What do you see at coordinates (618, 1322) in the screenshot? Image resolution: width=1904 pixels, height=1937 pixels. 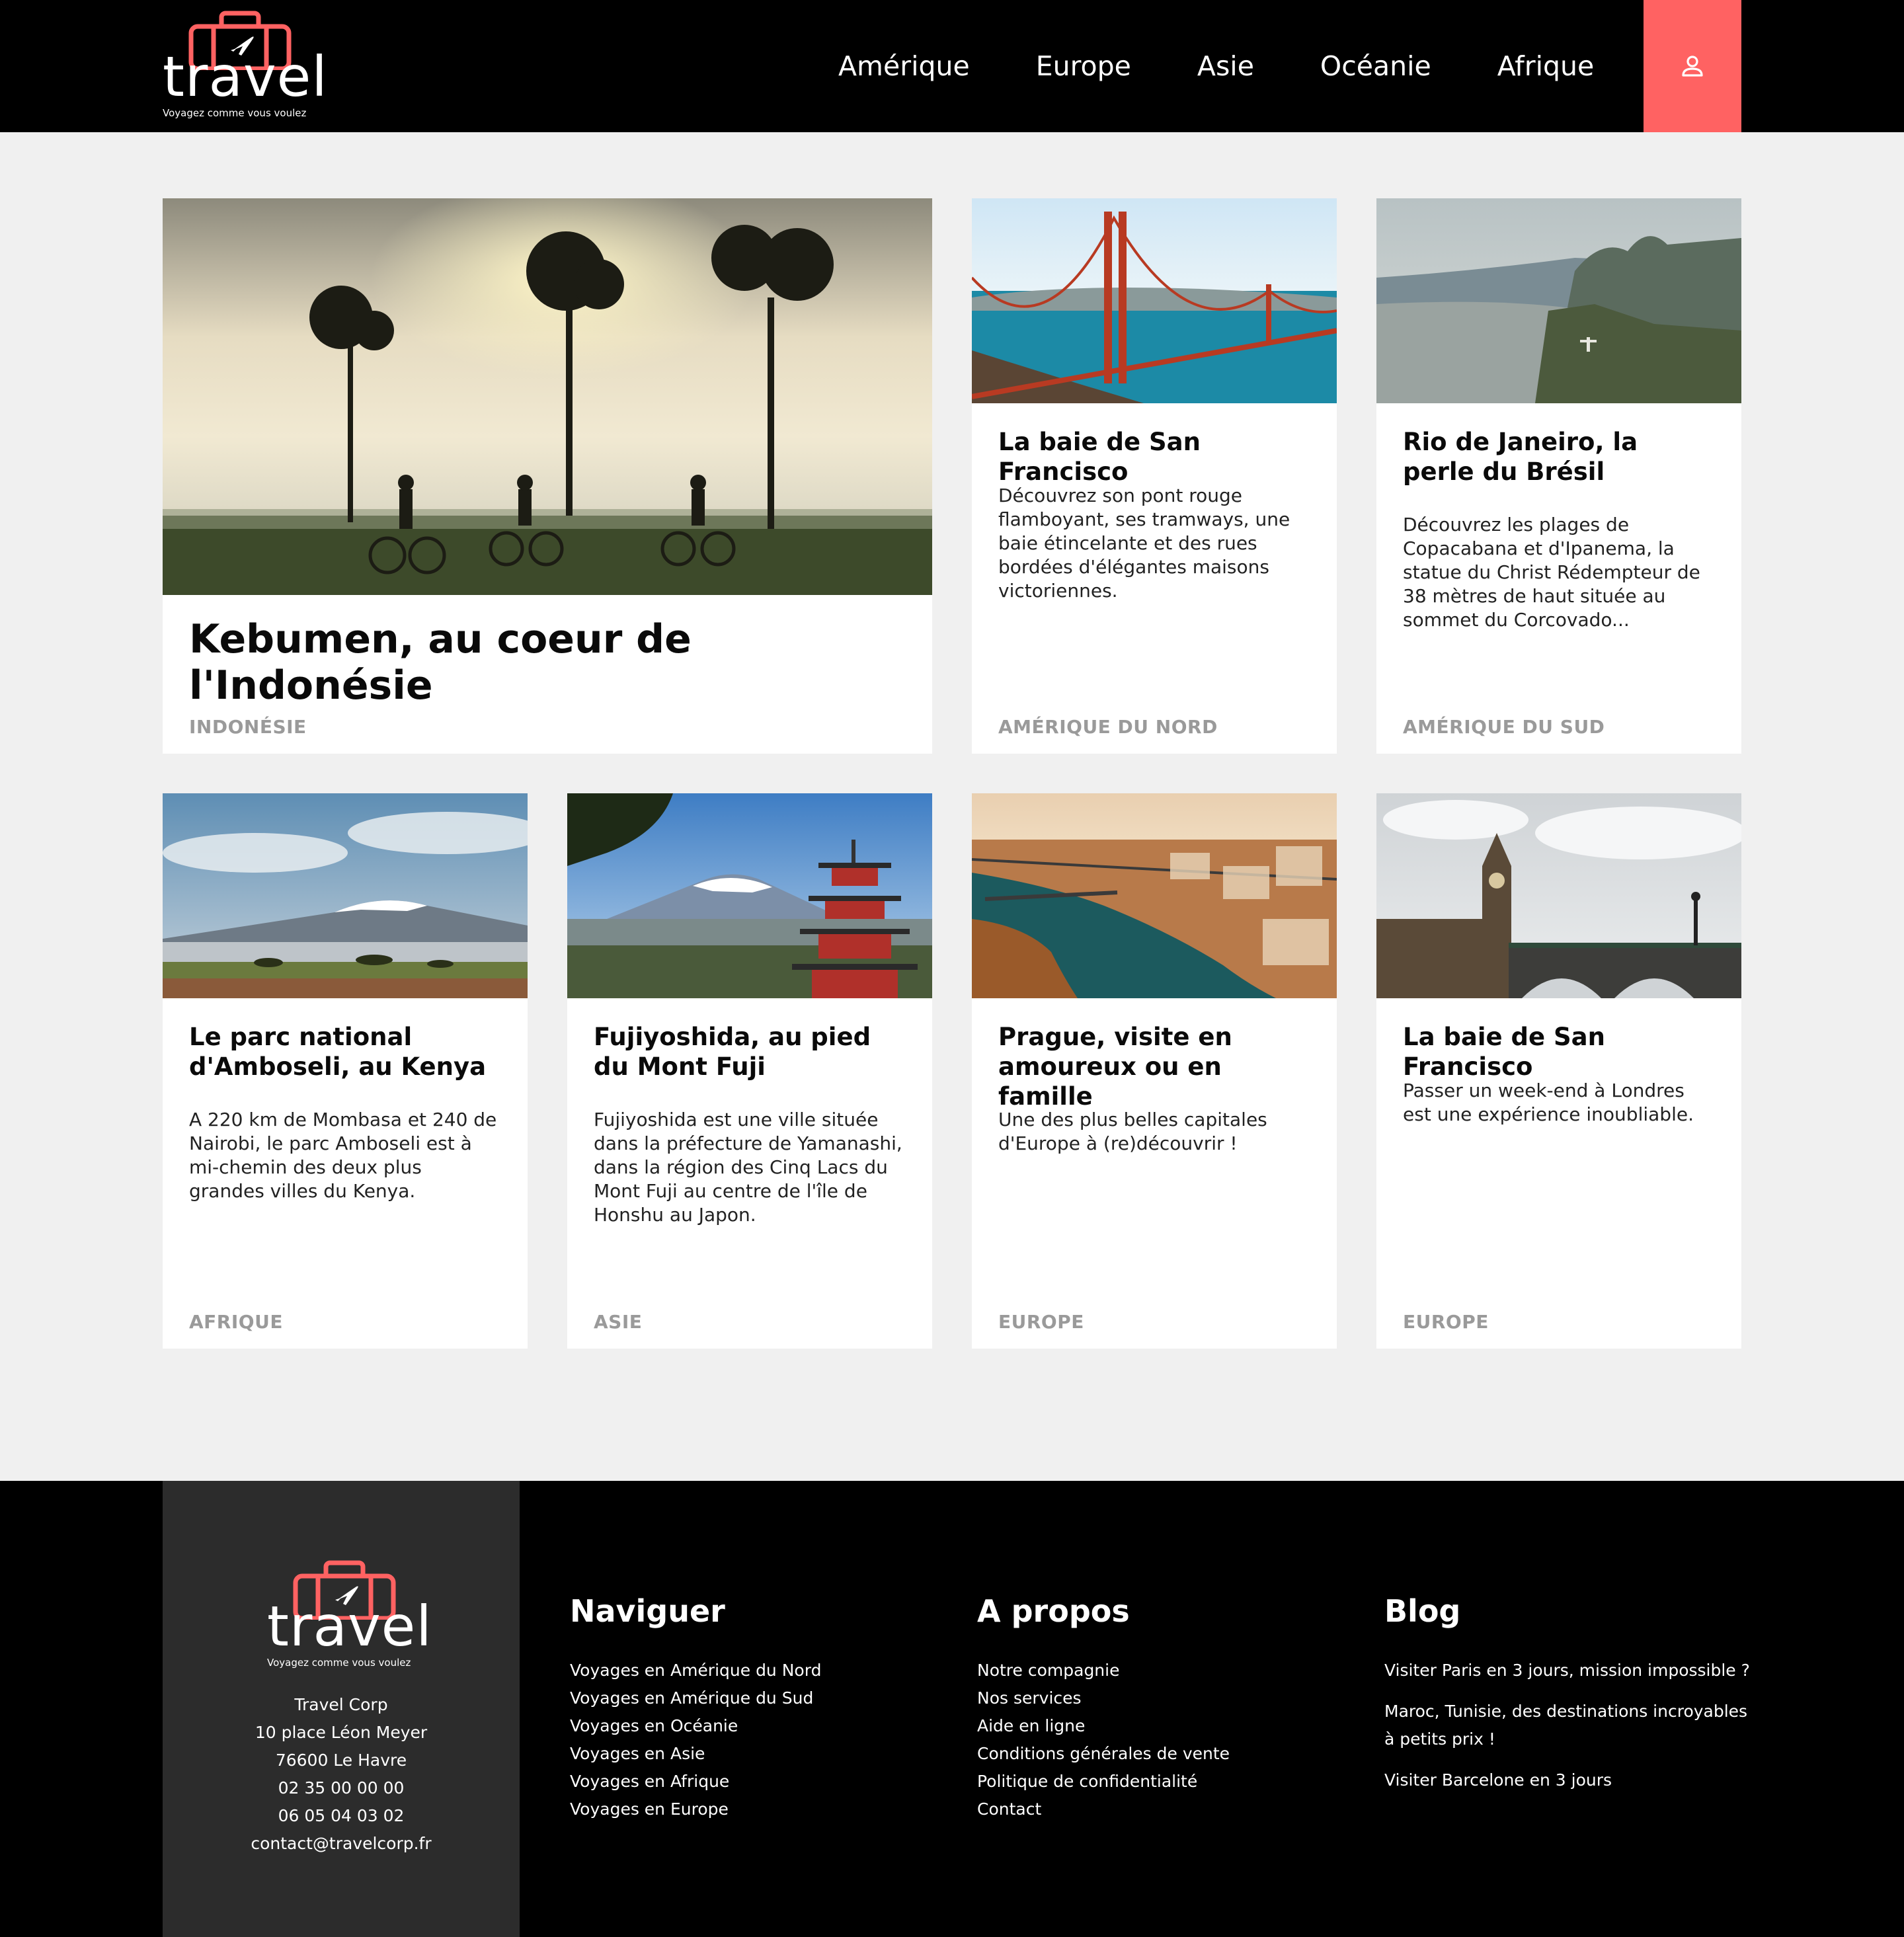 I see `card-category: Asie` at bounding box center [618, 1322].